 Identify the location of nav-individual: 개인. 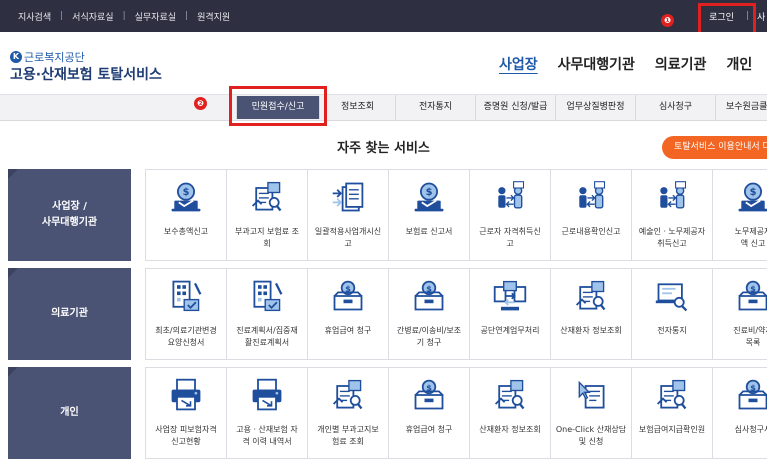
(739, 64).